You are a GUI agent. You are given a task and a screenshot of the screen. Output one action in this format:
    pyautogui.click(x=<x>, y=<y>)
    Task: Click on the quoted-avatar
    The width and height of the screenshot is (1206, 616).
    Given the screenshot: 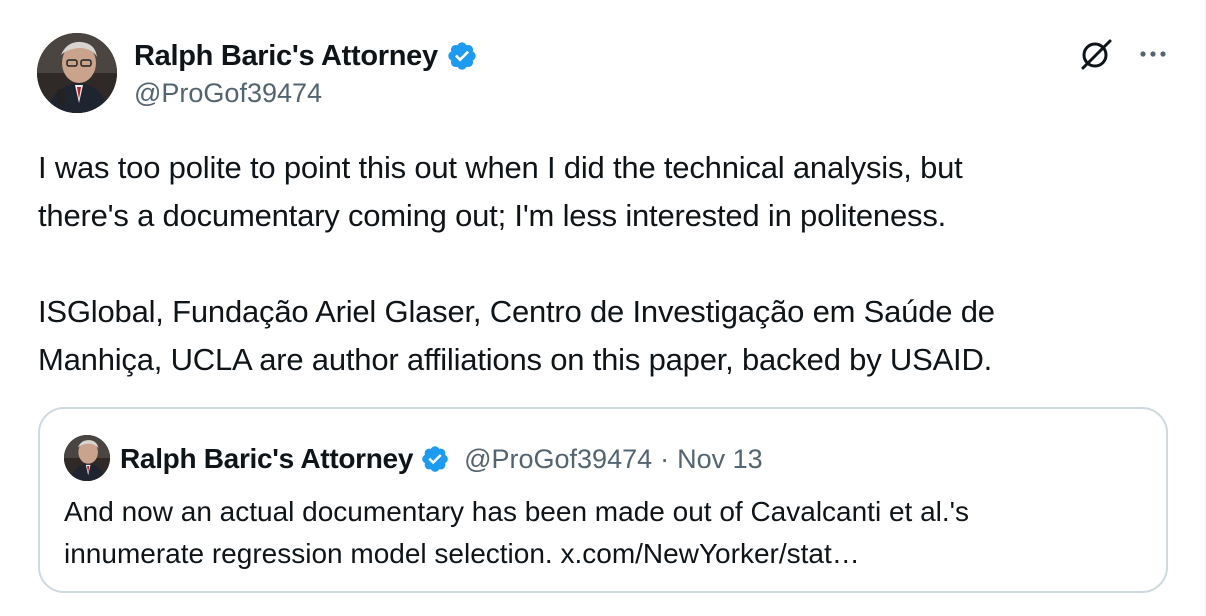 What is the action you would take?
    pyautogui.click(x=87, y=458)
    